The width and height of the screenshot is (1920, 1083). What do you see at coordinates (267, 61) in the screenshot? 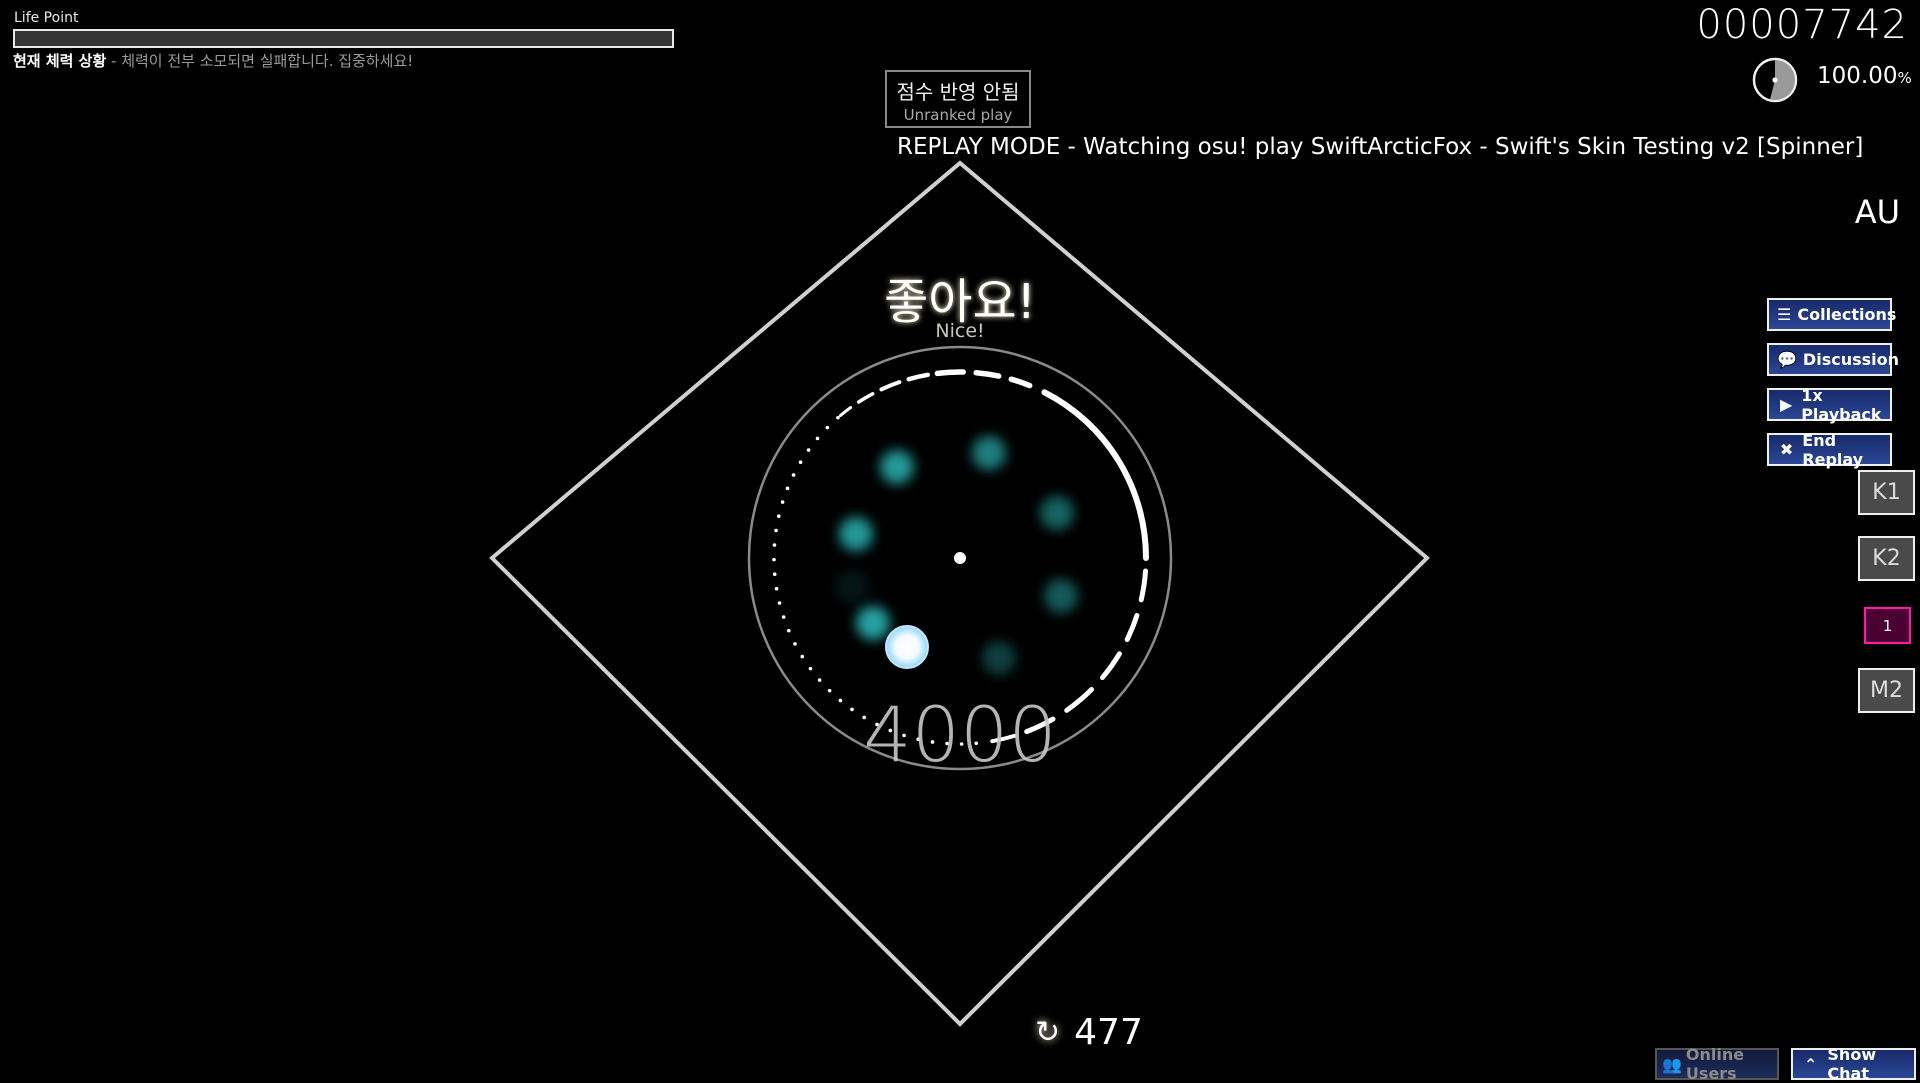
I see `life-desc-text: 체력이 전부 소모되면 실패합니다. 집중하세요!` at bounding box center [267, 61].